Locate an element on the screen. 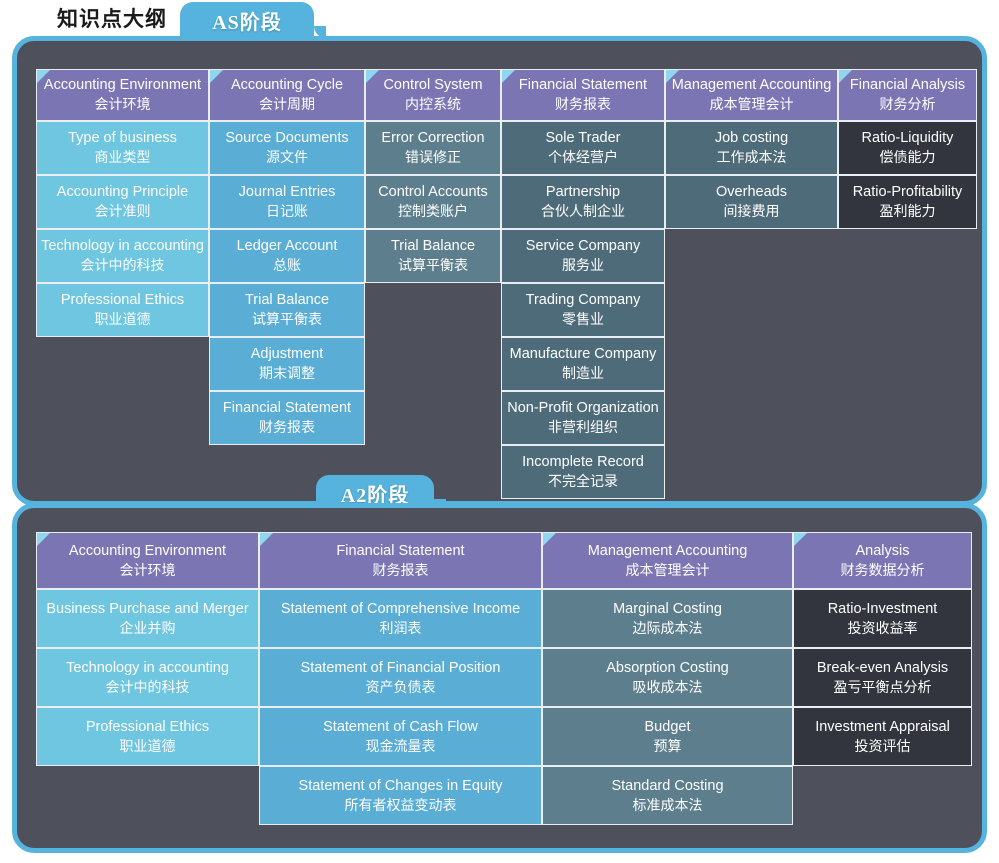 The width and height of the screenshot is (999, 863). category-header-cell: Analysis 财务数据分析 is located at coordinates (882, 560).